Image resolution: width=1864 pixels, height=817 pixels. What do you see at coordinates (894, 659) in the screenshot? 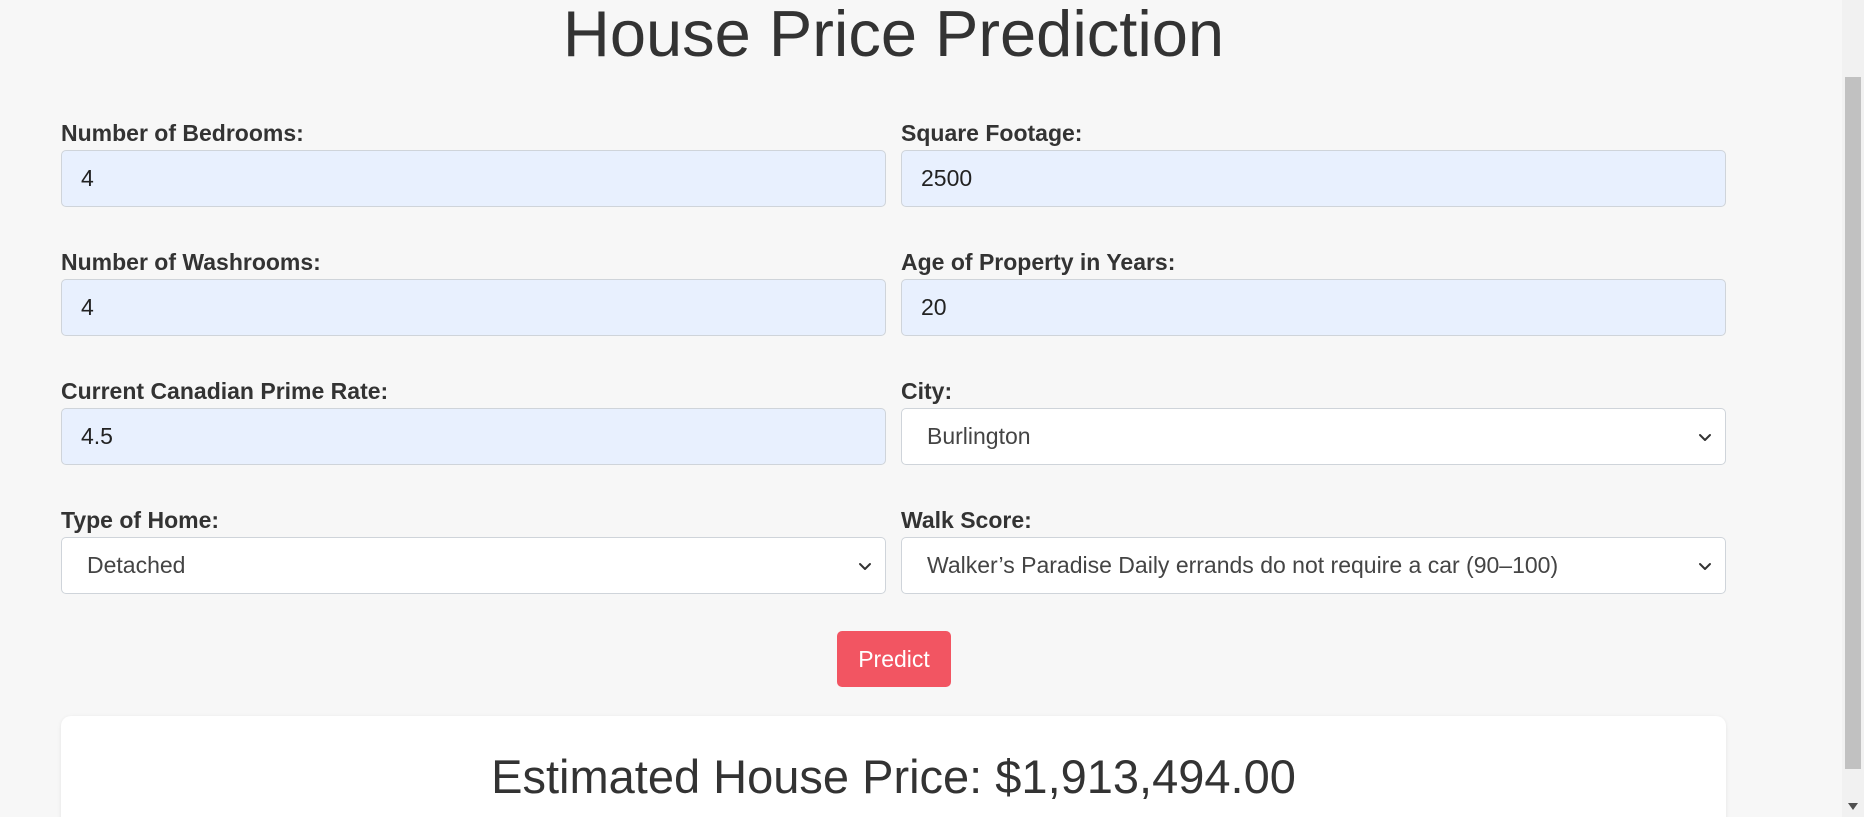
I see `predict-button: Predict` at bounding box center [894, 659].